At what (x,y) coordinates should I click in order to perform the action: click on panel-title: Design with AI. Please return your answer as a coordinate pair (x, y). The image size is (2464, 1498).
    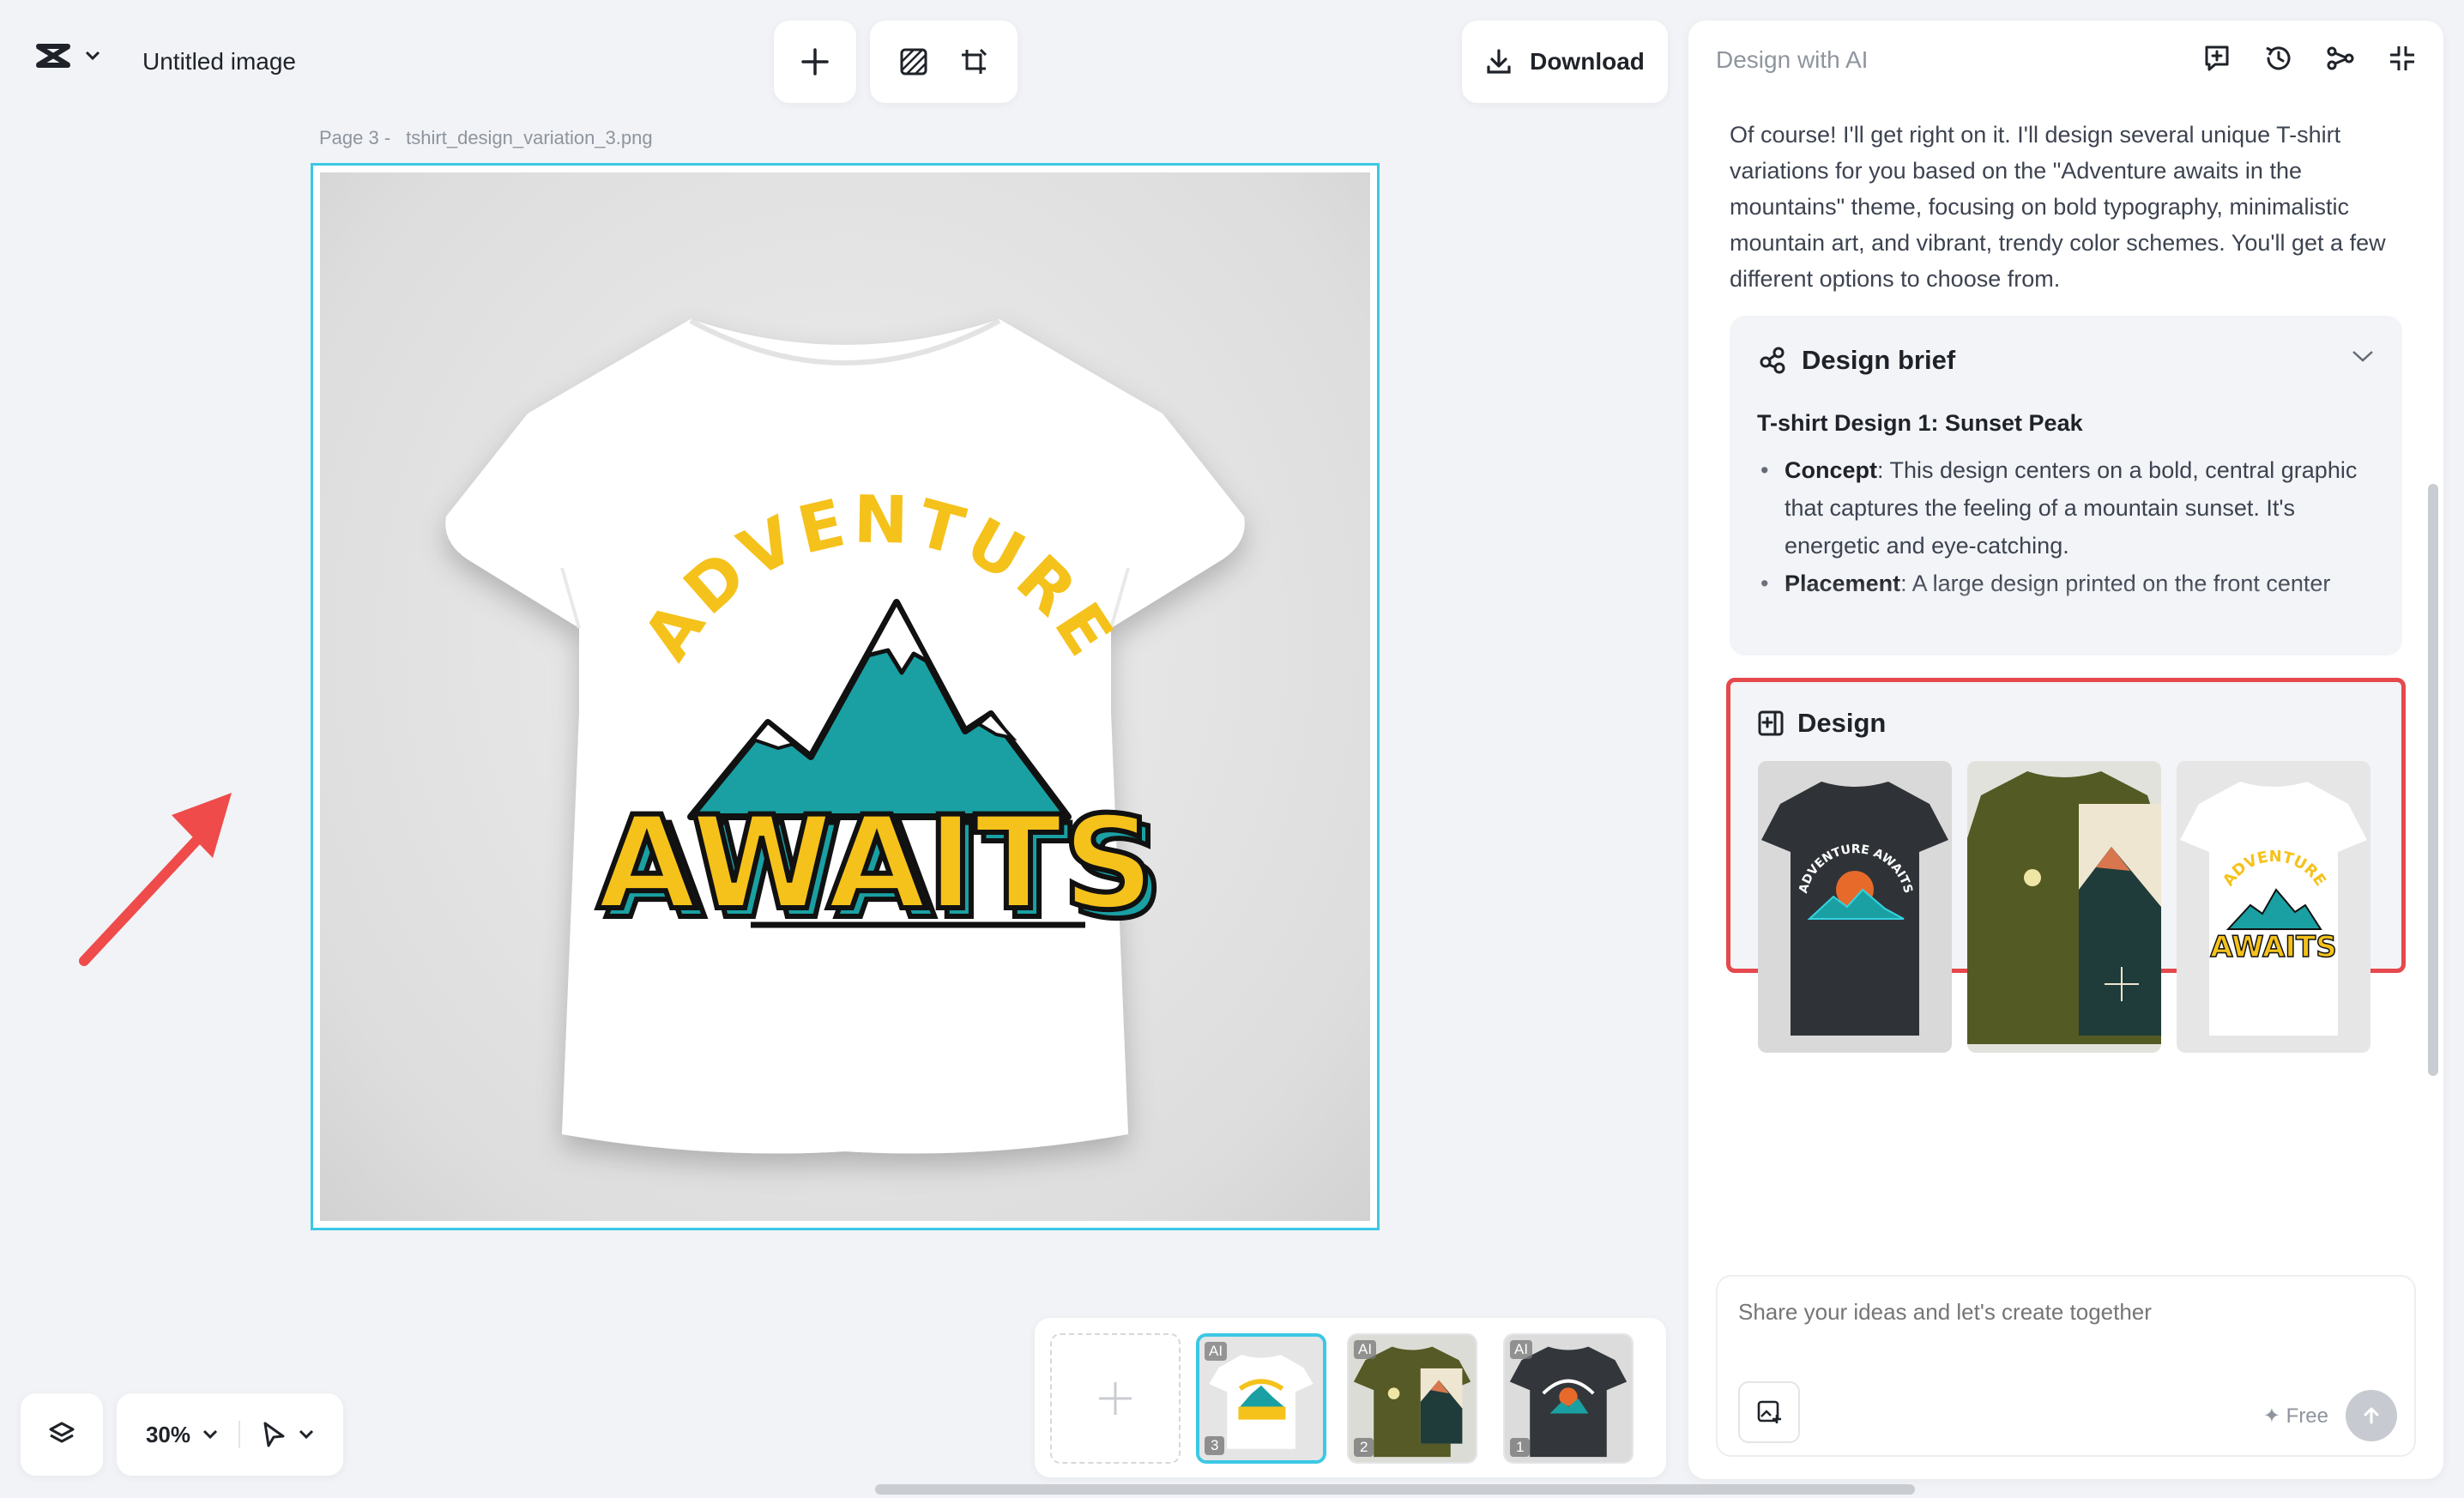
    Looking at the image, I should click on (1792, 59).